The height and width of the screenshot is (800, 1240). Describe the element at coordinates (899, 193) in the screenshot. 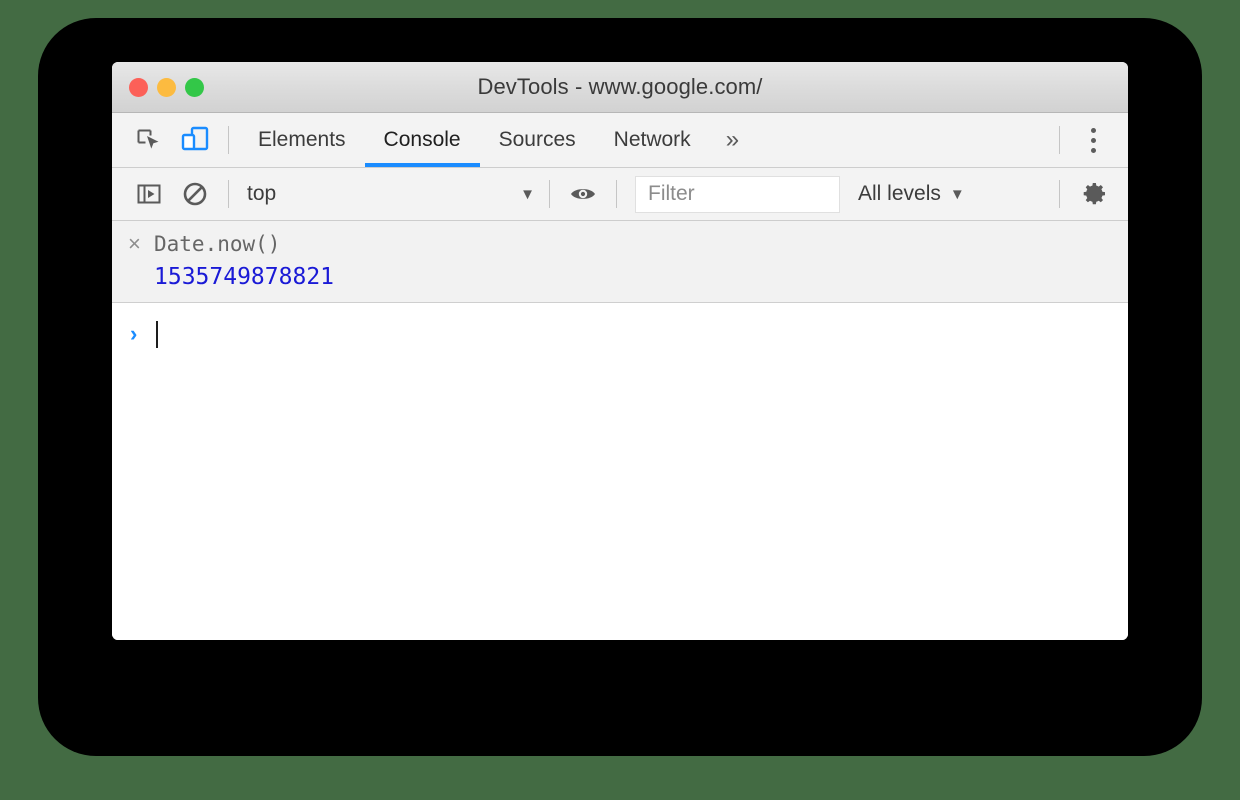

I see `log-levels-value: All levels` at that location.